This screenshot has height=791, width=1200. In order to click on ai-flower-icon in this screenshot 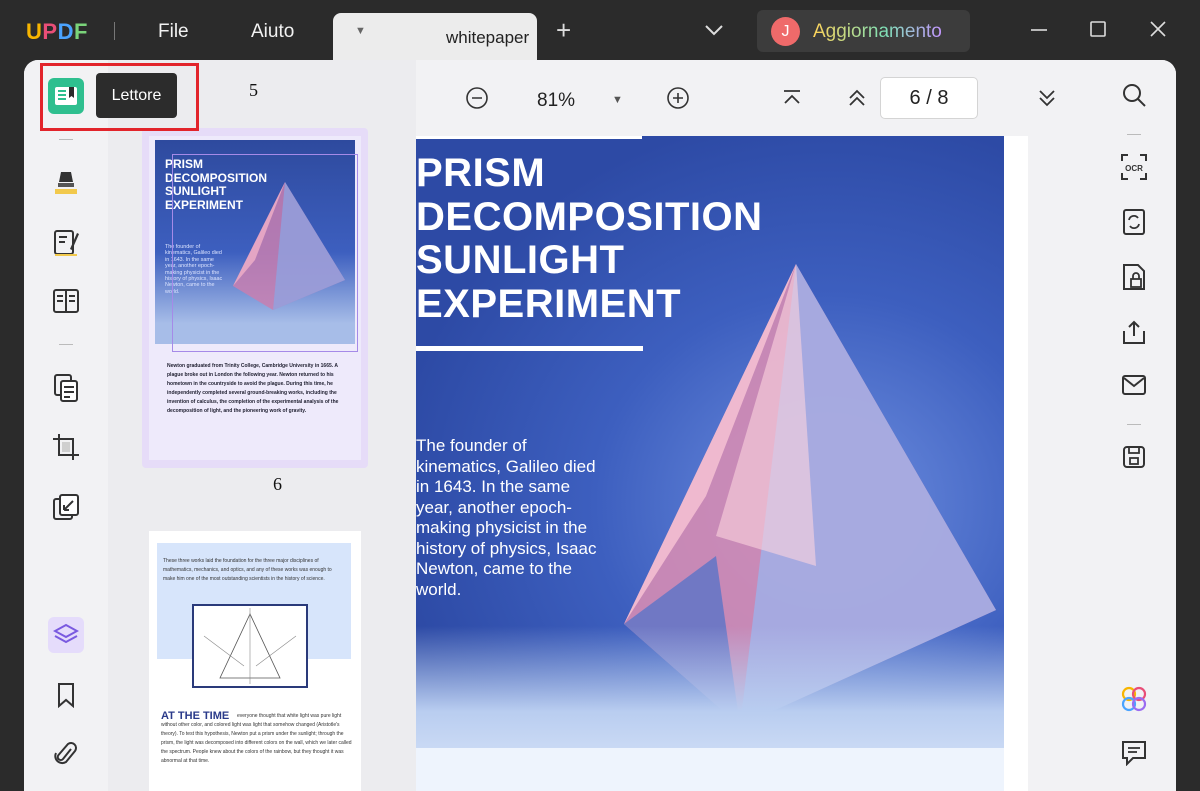, I will do `click(1134, 701)`.